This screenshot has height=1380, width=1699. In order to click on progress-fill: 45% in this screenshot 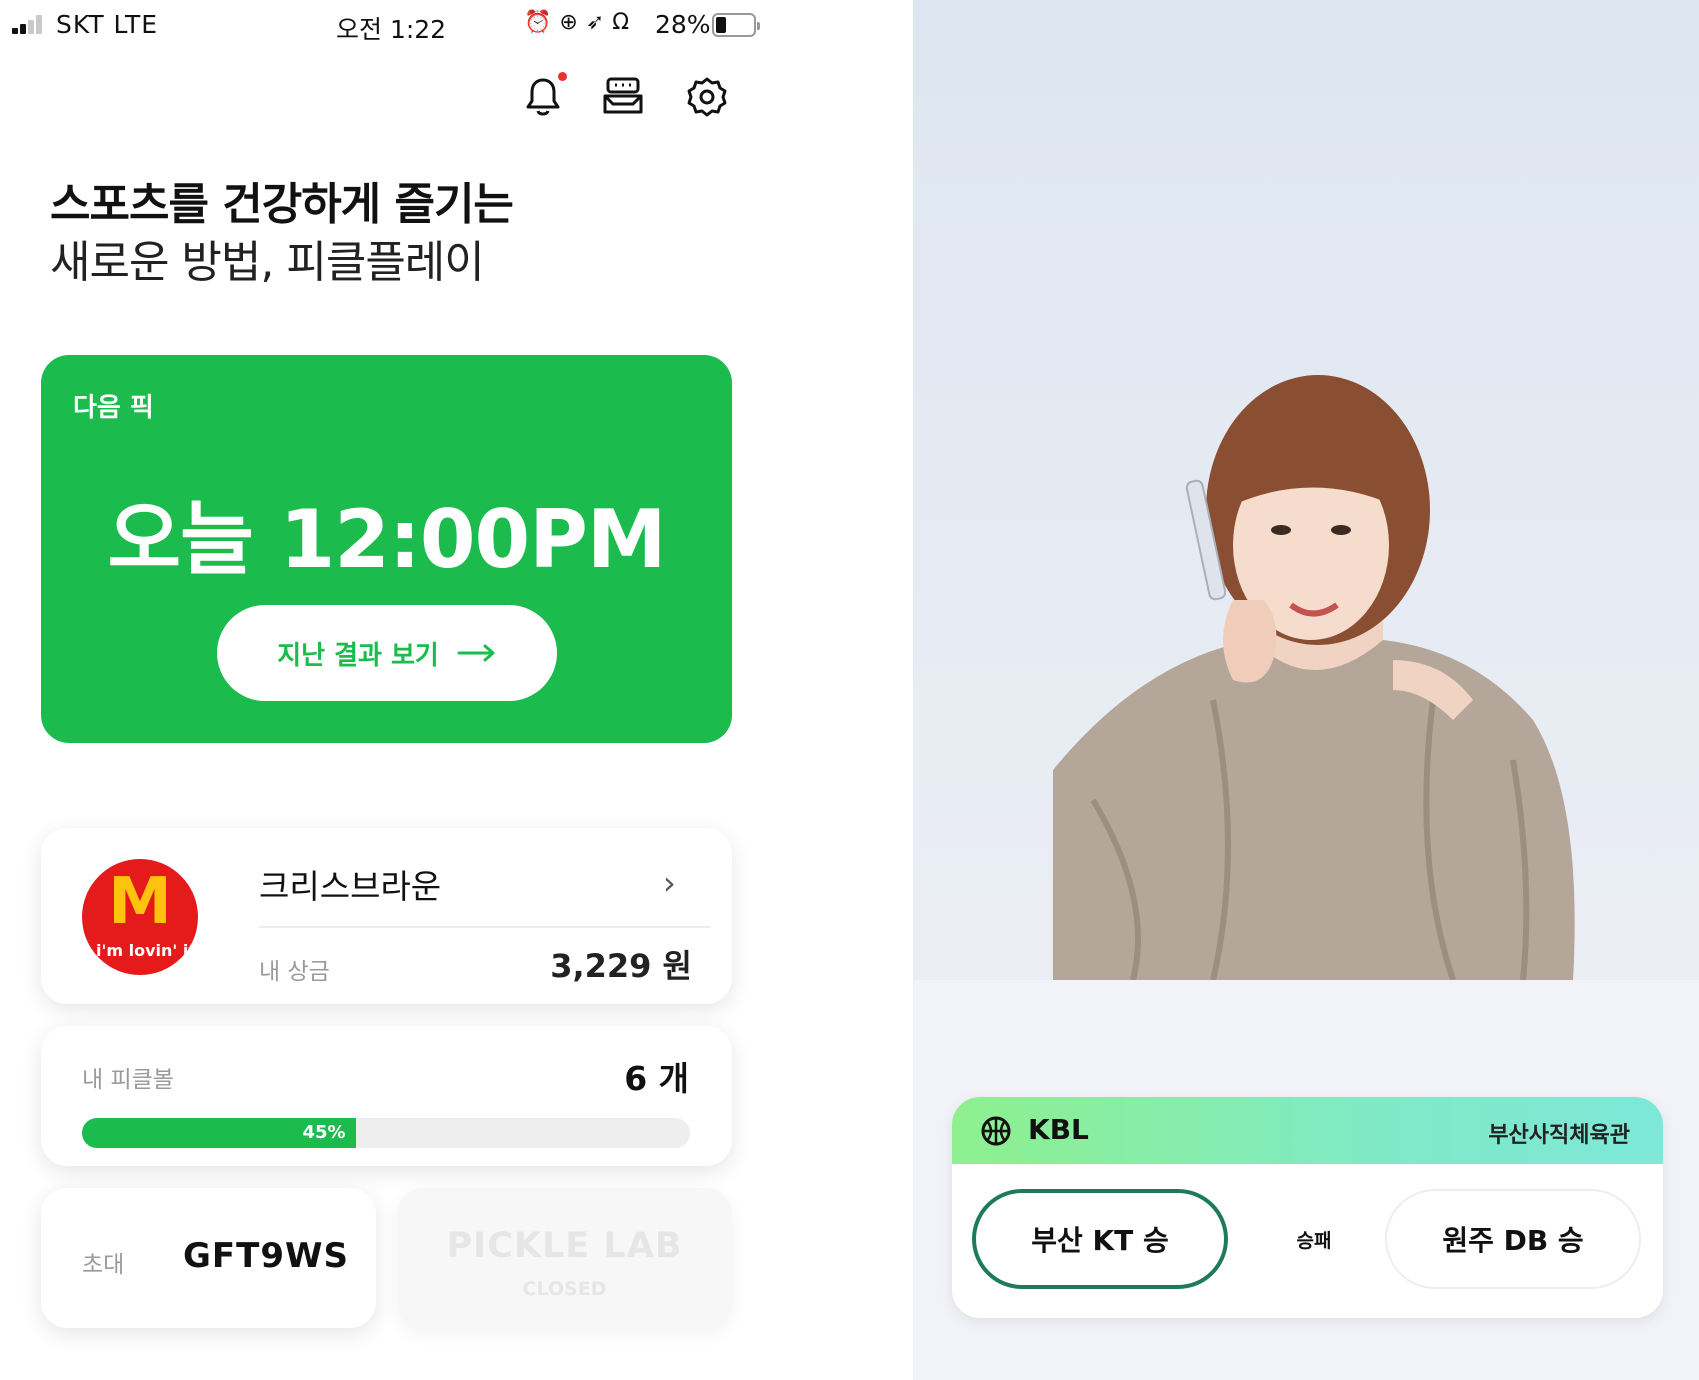, I will do `click(219, 1133)`.